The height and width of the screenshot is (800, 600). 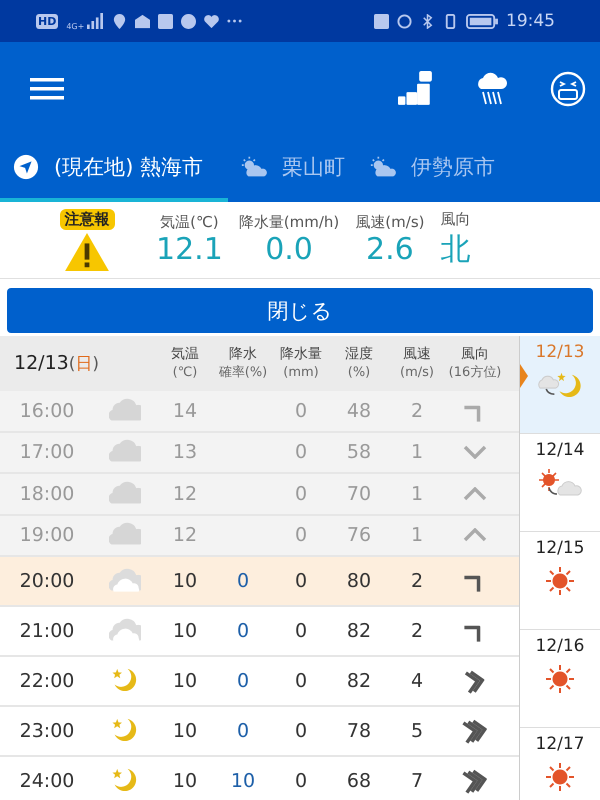 What do you see at coordinates (243, 781) in the screenshot?
I see `probability-cell: 10` at bounding box center [243, 781].